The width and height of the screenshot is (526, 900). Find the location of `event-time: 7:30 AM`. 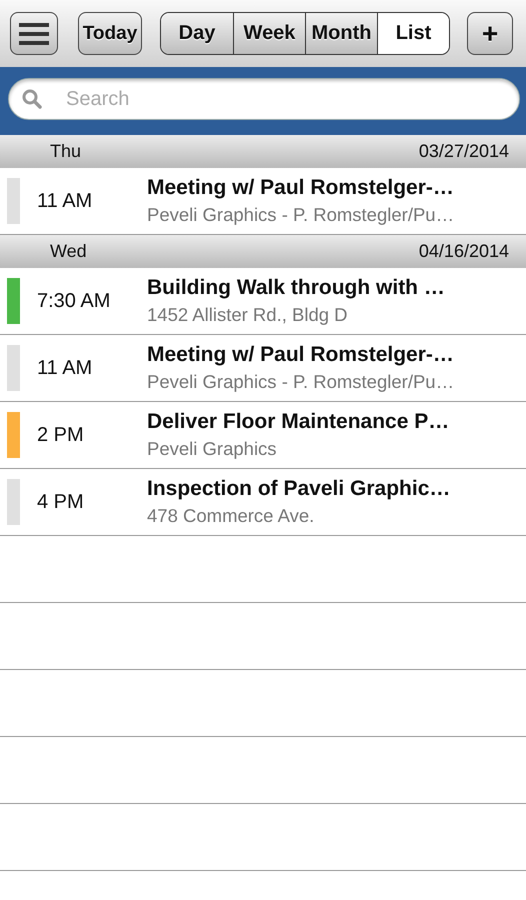

event-time: 7:30 AM is located at coordinates (74, 301).